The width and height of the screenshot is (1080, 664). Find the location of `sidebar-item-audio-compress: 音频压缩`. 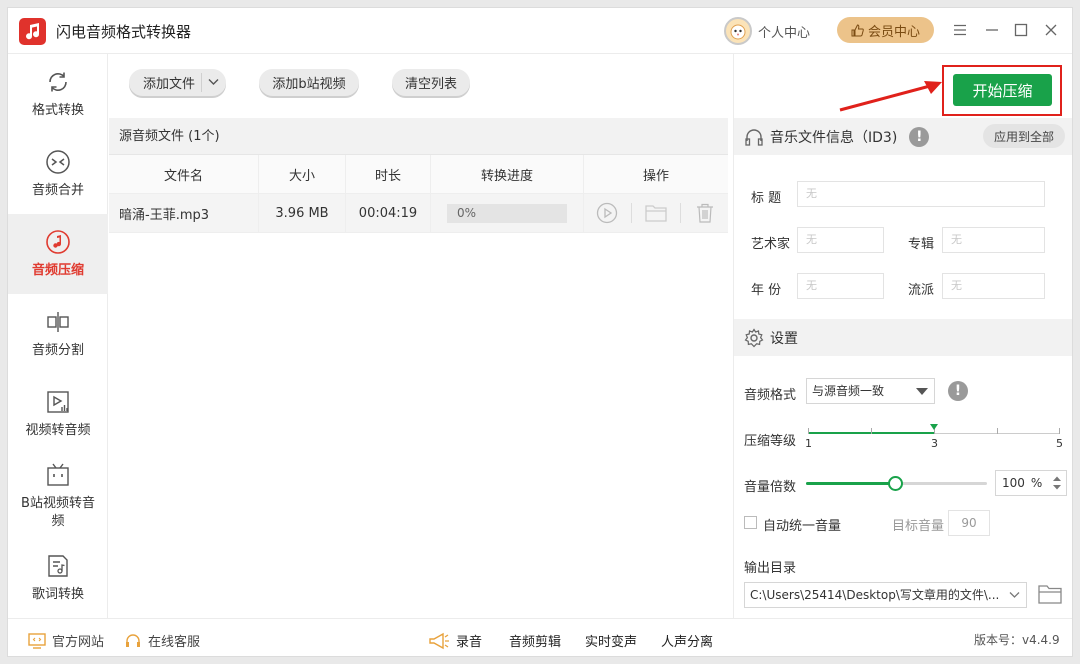

sidebar-item-audio-compress: 音频压缩 is located at coordinates (58, 254).